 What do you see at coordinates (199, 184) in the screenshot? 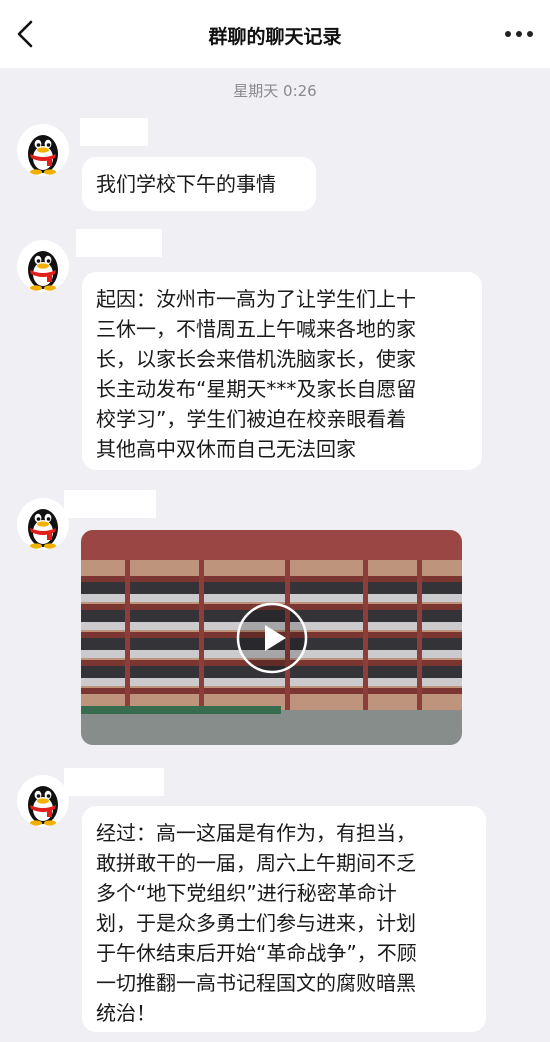
I see `message-bubble: 我们学校下午的事情` at bounding box center [199, 184].